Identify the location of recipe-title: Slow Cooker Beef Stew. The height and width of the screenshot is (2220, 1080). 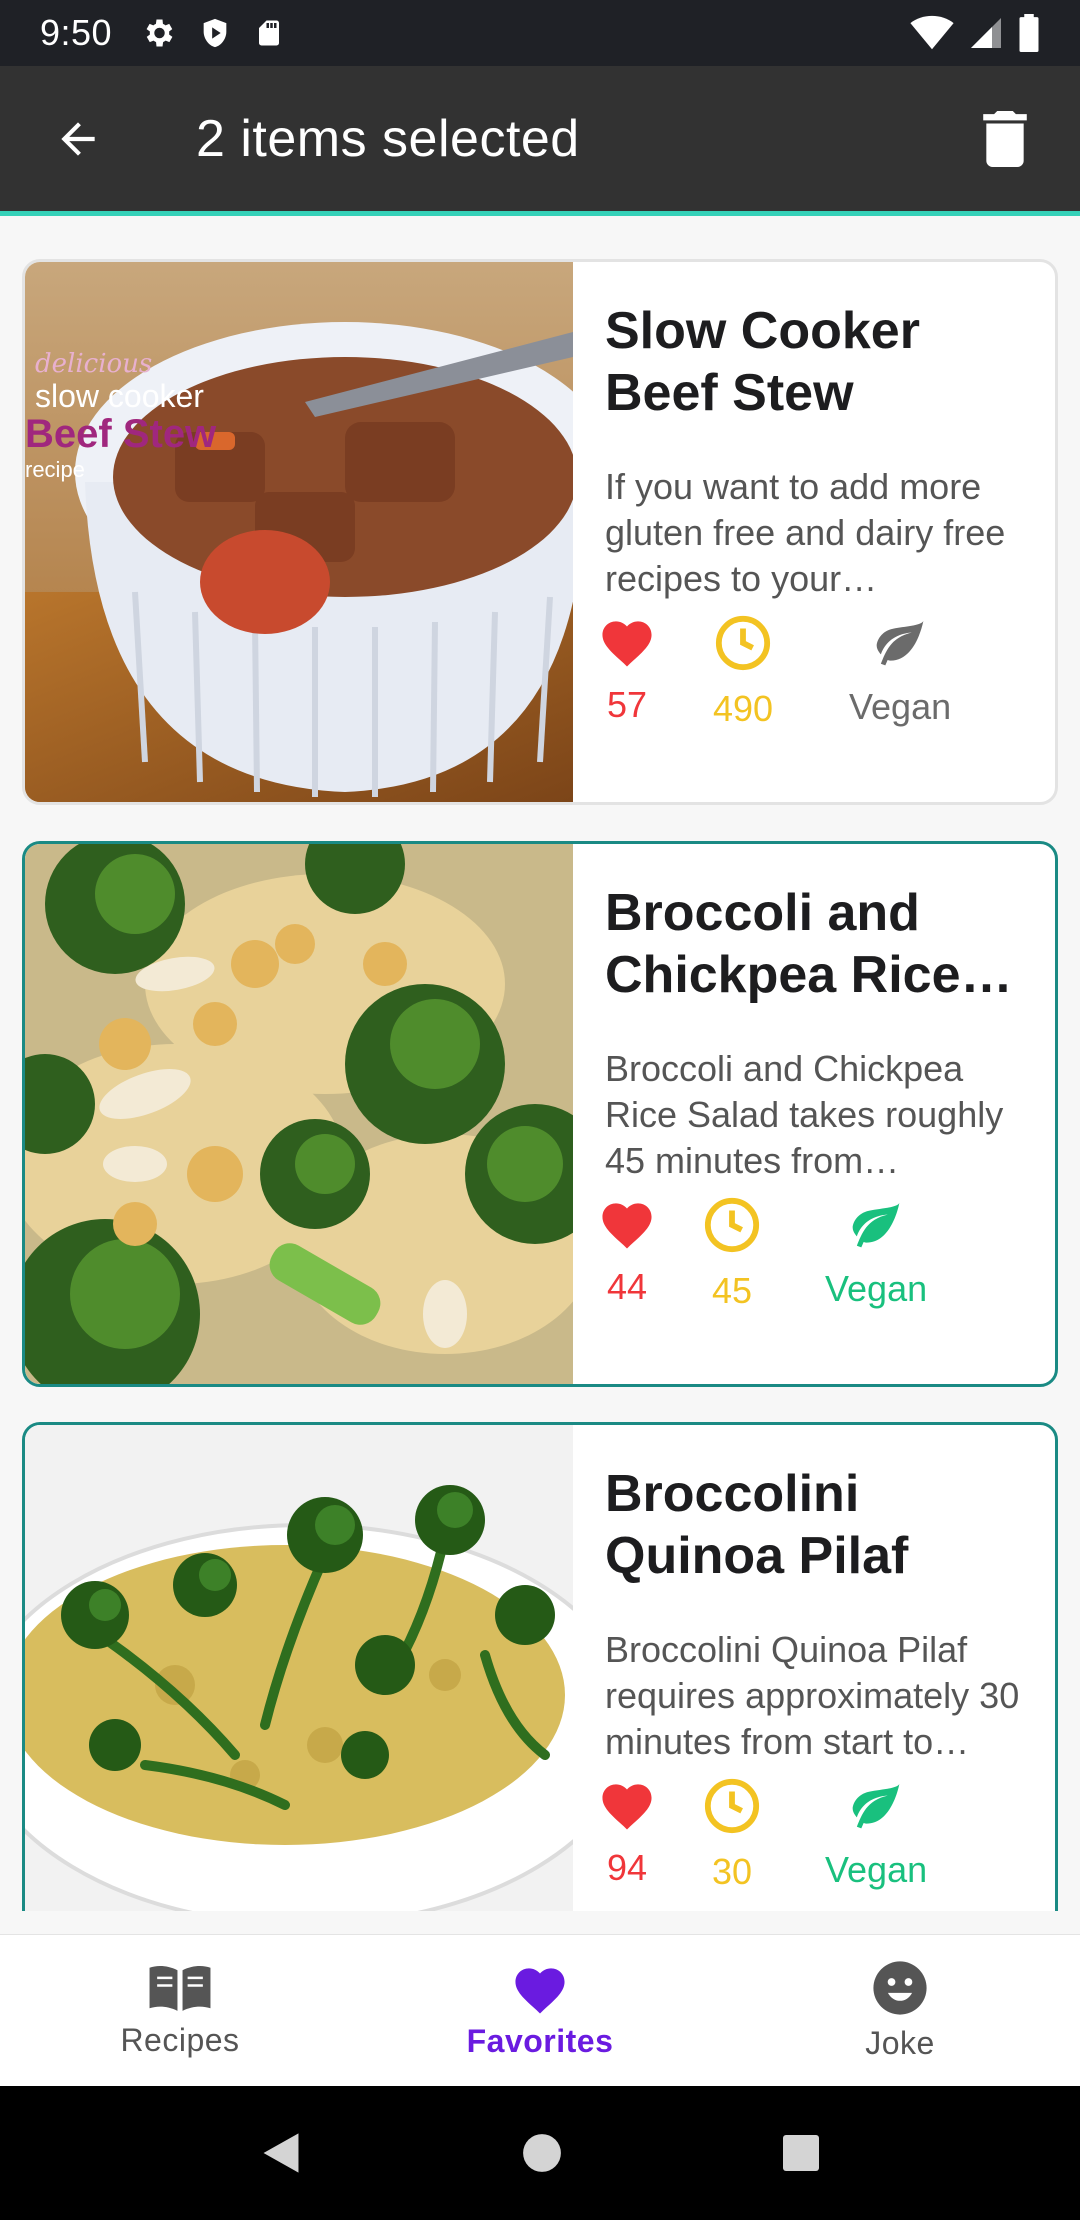
(762, 362).